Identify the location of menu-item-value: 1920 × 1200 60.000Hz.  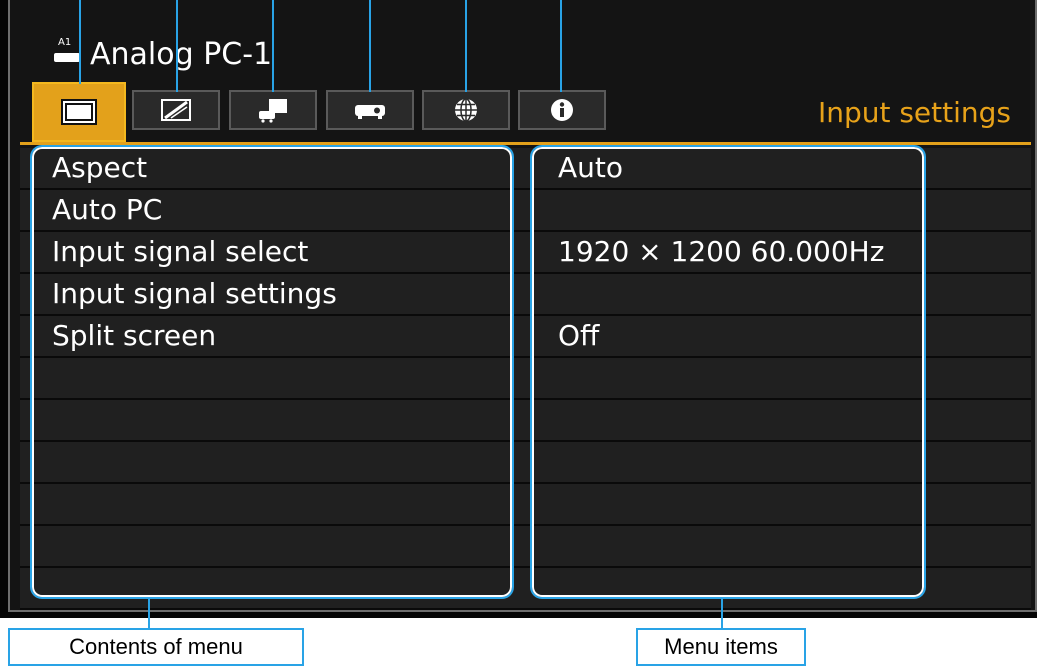
(721, 251).